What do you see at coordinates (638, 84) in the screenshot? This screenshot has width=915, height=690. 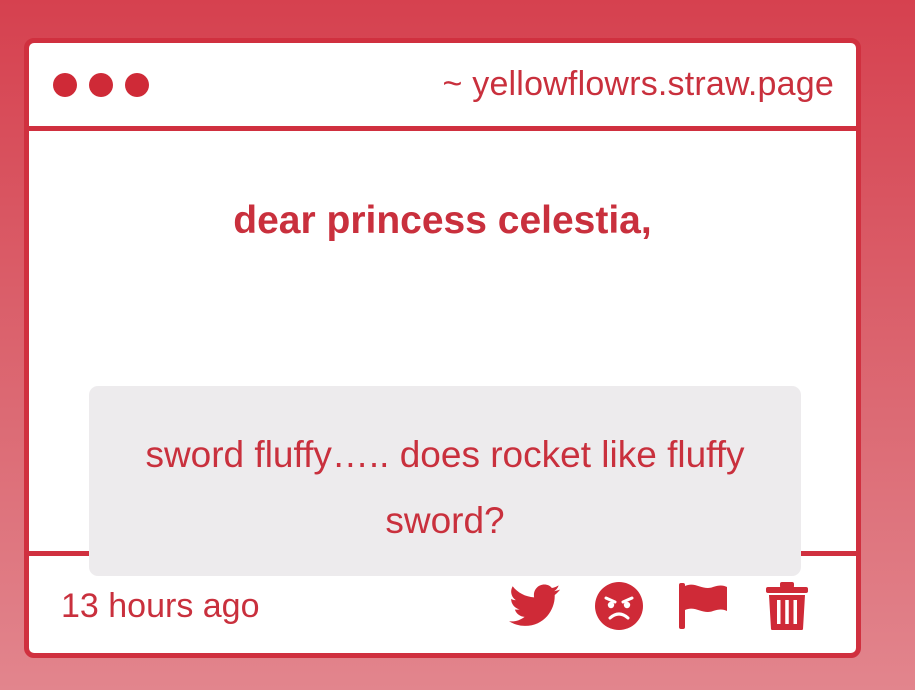 I see `site-url: ~ yellowflowrs.straw.page` at bounding box center [638, 84].